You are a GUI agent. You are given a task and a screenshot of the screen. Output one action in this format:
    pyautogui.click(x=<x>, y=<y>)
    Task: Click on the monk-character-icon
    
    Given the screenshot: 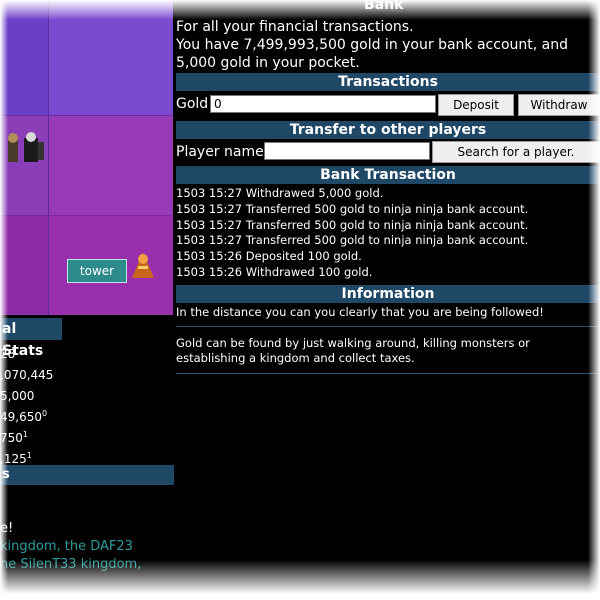 What is the action you would take?
    pyautogui.click(x=143, y=265)
    